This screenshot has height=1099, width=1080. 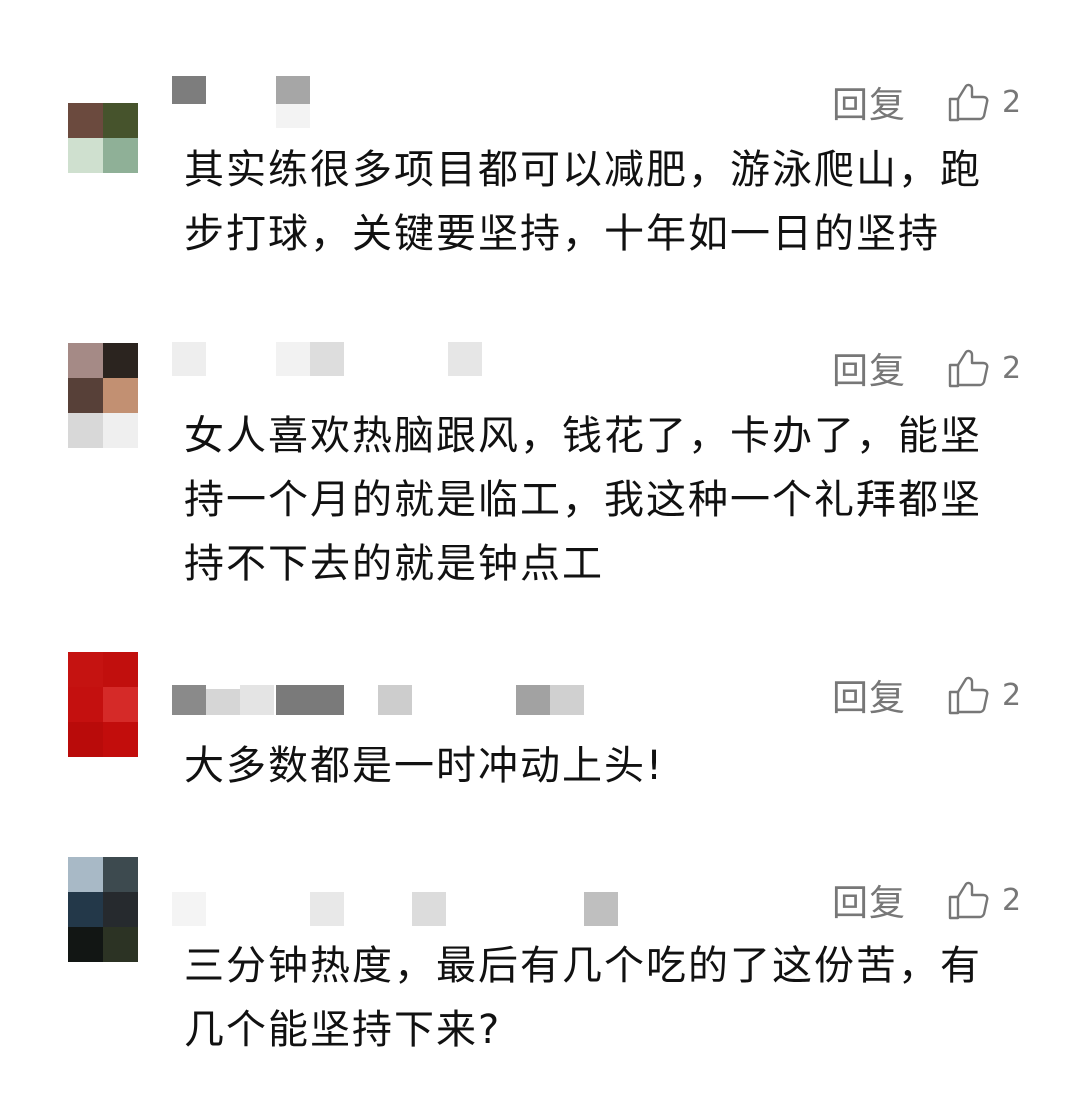 I want to click on comment-text: 其实练很多项目都可以减肥，游泳爬山，跑 步打球，关键要坚持，十年如一日的坚持, so click(x=583, y=202).